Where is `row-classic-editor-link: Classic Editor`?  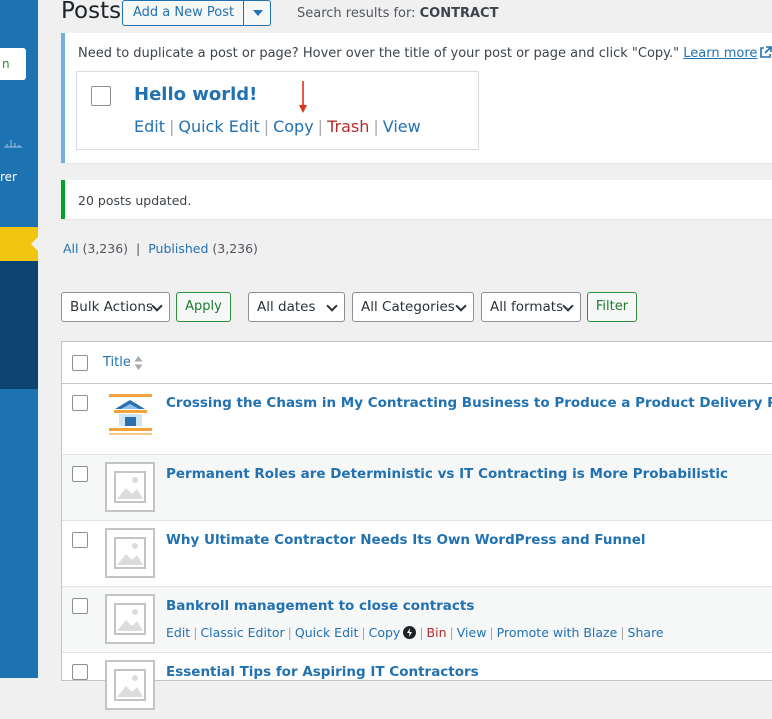
row-classic-editor-link: Classic Editor is located at coordinates (242, 632).